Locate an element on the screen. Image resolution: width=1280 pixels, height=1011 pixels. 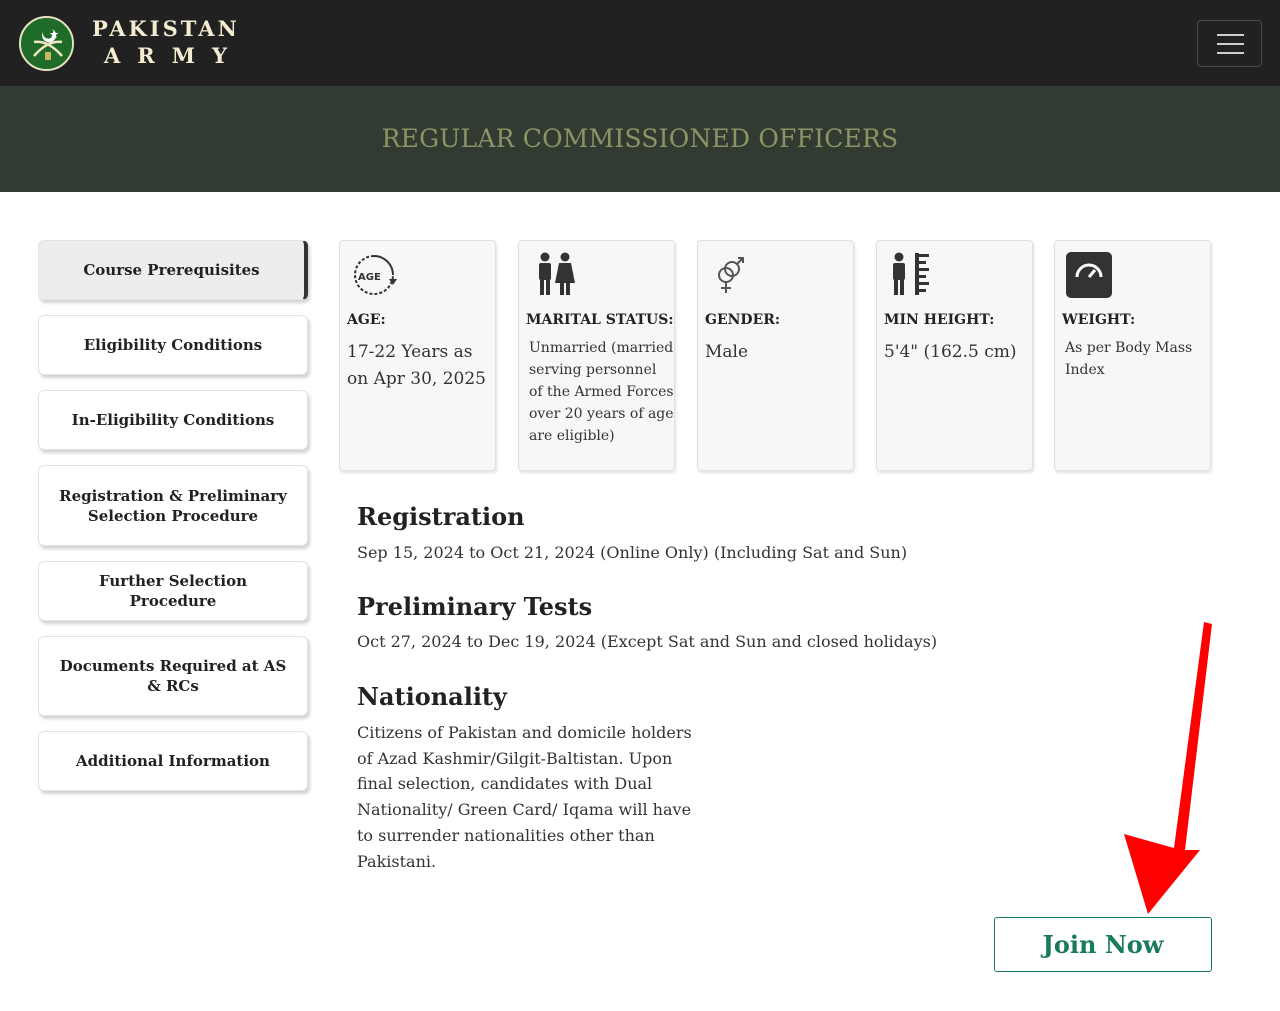
card-title: AGE: is located at coordinates (366, 320).